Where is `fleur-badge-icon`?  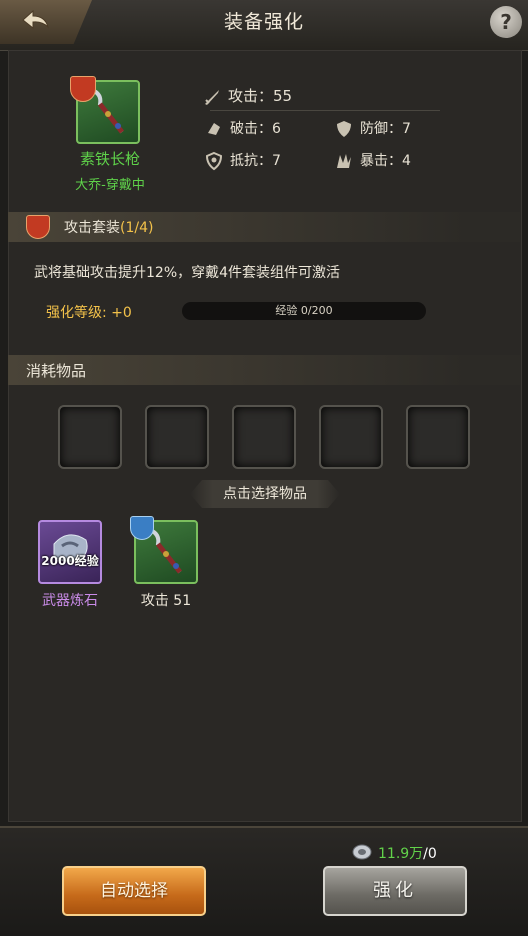
fleur-badge-icon is located at coordinates (142, 528).